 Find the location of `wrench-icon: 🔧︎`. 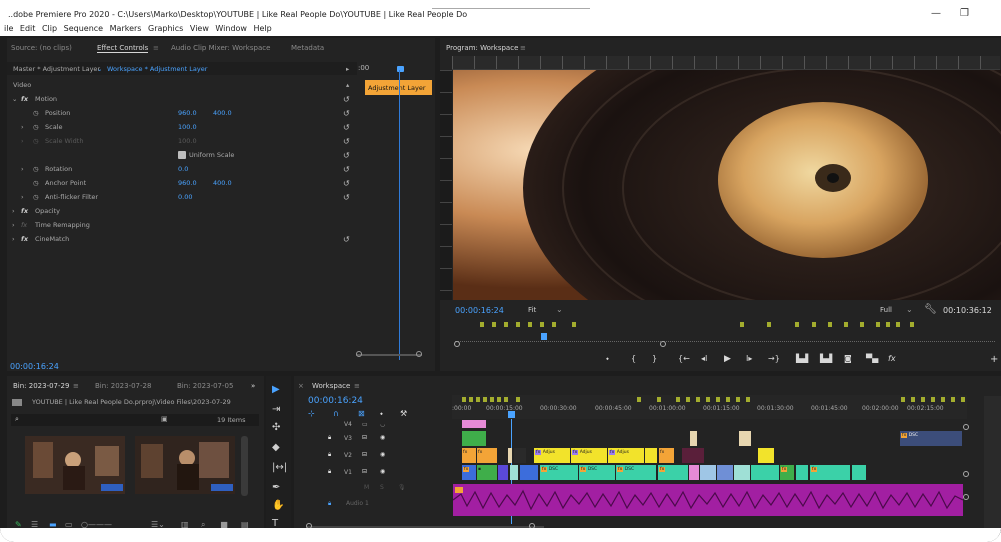

wrench-icon: 🔧︎ is located at coordinates (930, 309).